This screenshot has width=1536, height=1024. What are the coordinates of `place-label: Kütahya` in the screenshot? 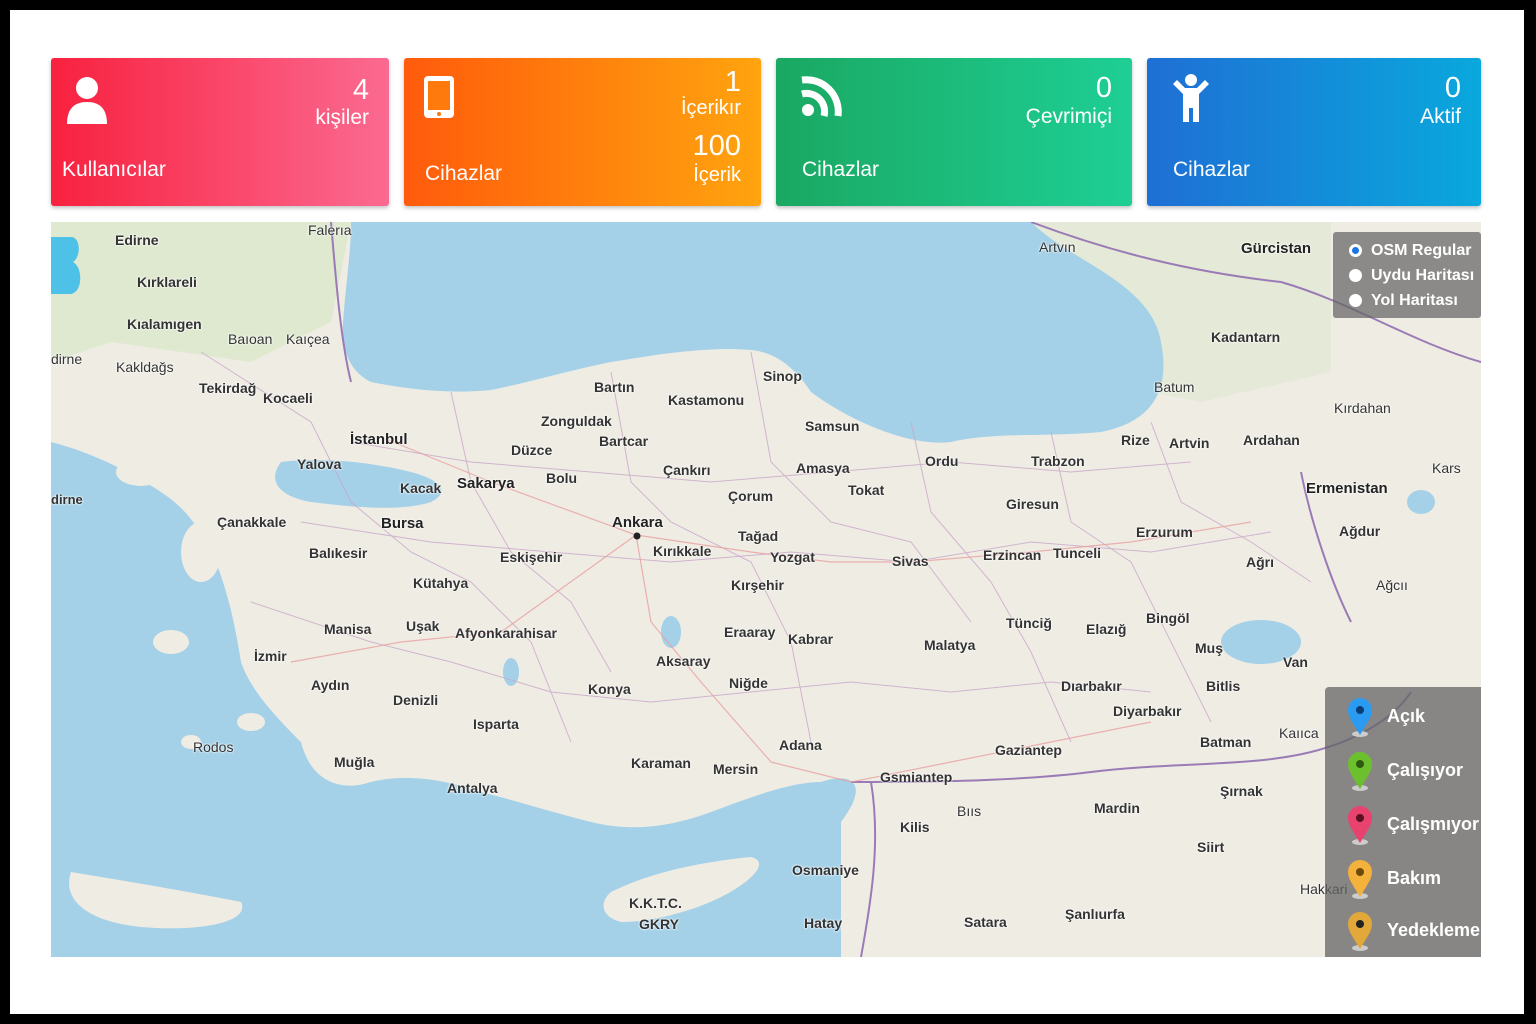 It's located at (441, 583).